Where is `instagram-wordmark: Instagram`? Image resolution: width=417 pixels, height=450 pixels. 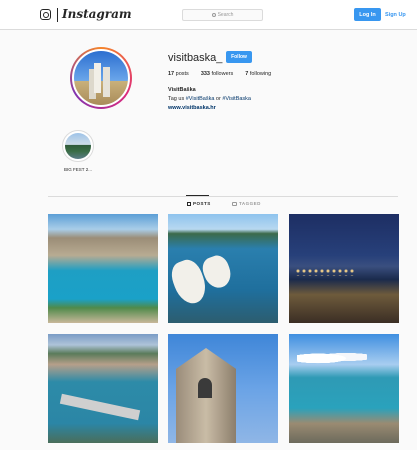 instagram-wordmark: Instagram is located at coordinates (97, 14).